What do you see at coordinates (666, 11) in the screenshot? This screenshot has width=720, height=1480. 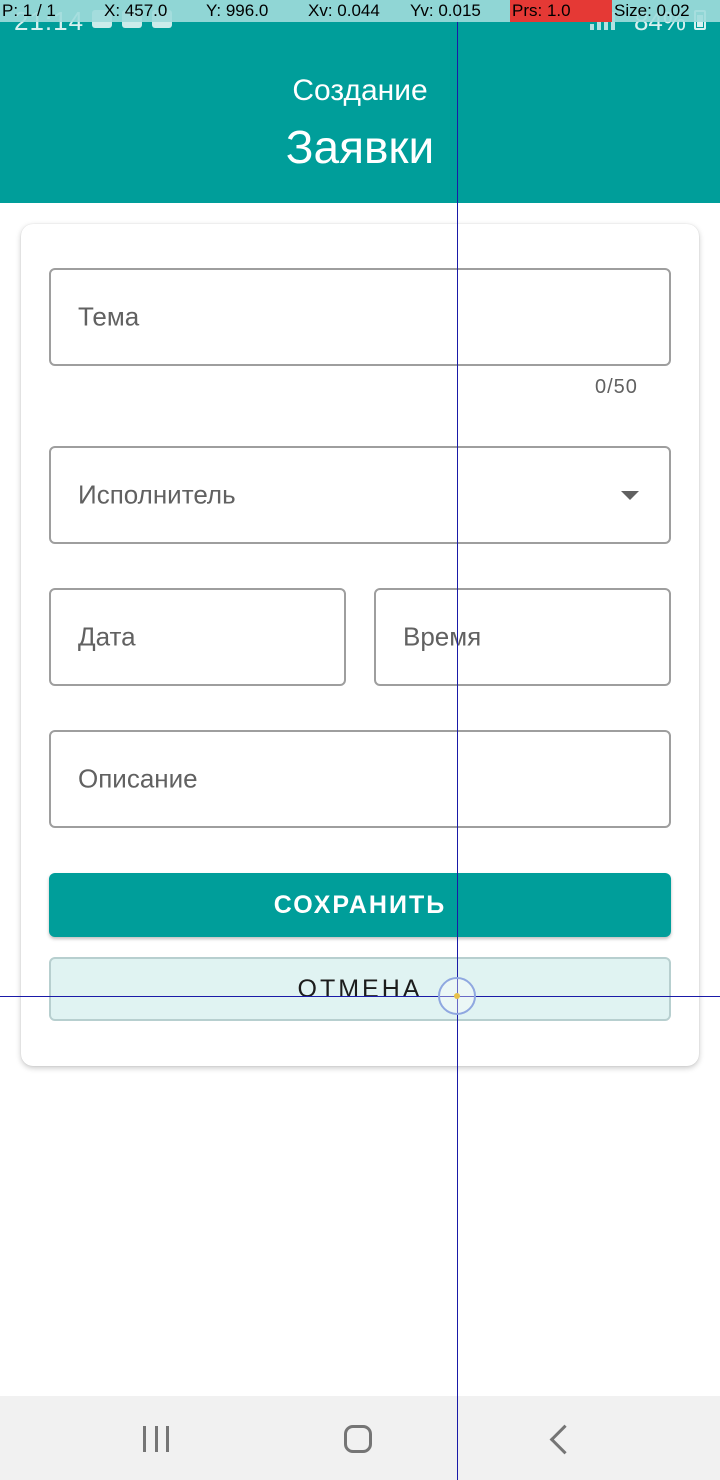 I see `debug-size: Size: 0.02` at bounding box center [666, 11].